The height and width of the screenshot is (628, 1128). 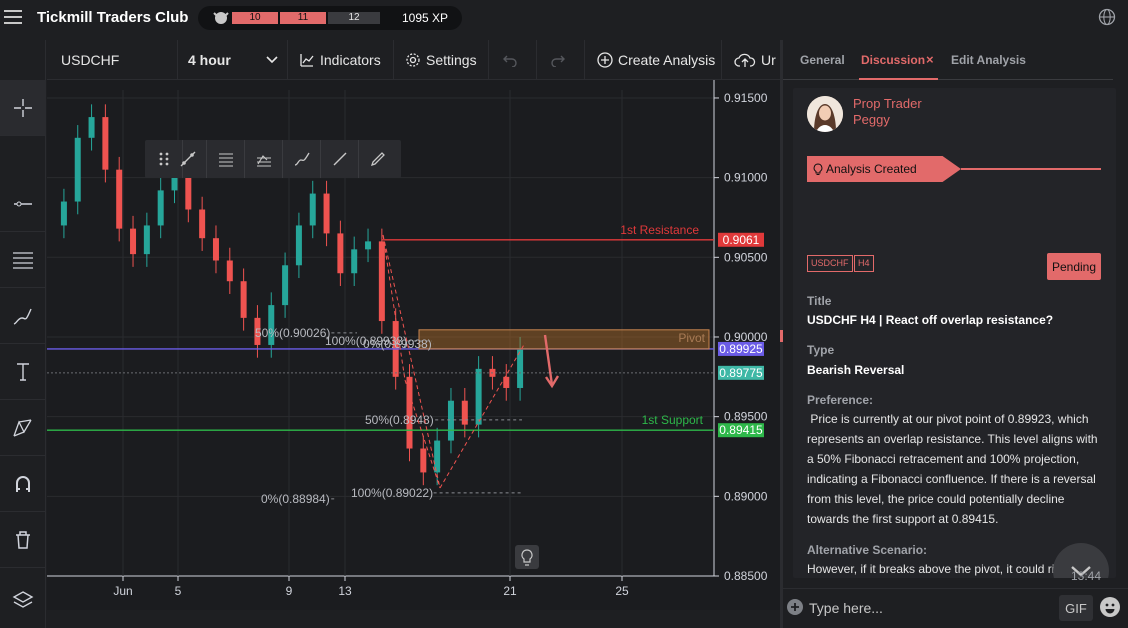 What do you see at coordinates (292, 333) in the screenshot?
I see `fib-level-label: 50%(0.90026)` at bounding box center [292, 333].